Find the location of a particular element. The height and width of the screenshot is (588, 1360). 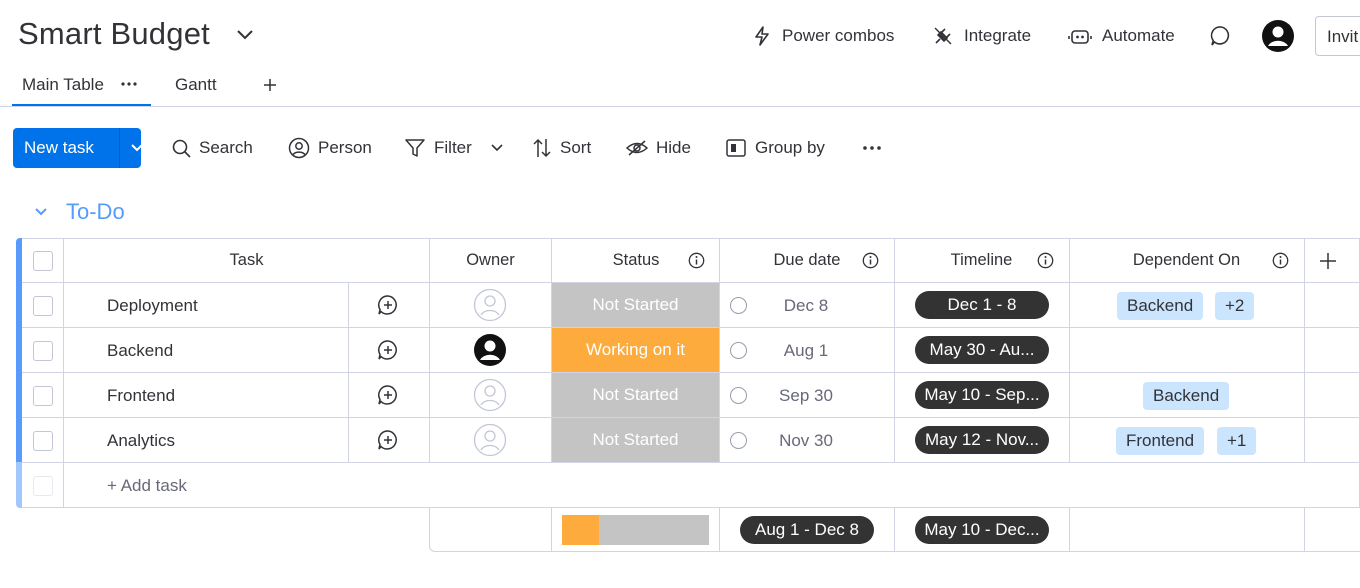

person-filter-button: Person is located at coordinates (330, 148).